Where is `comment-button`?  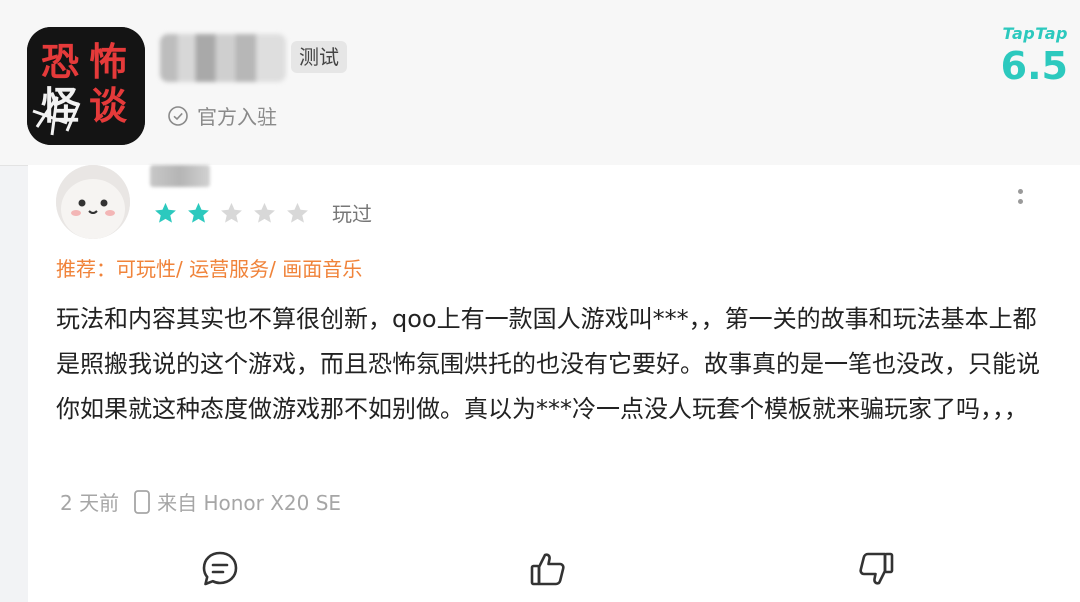
comment-button is located at coordinates (220, 569).